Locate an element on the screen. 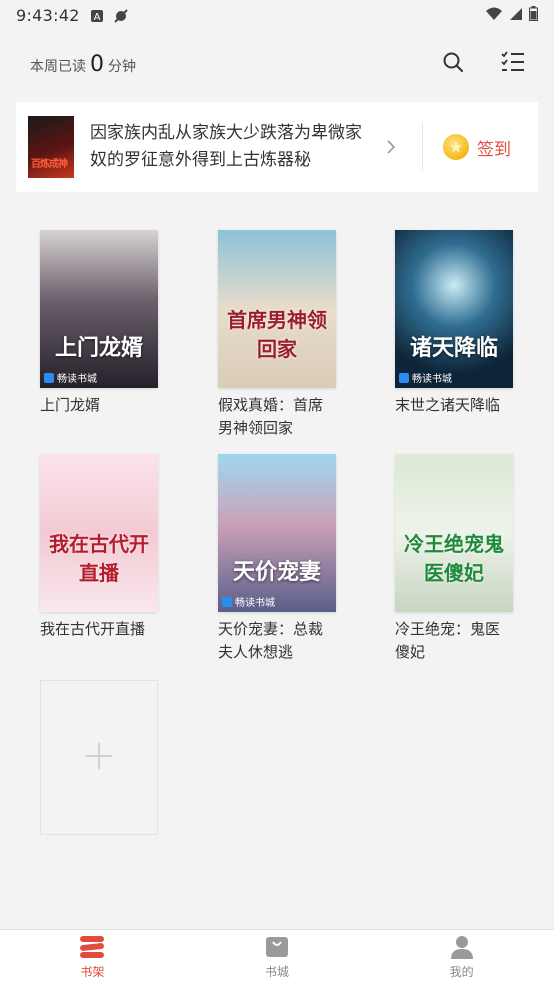 This screenshot has width=554, height=984. checklist-icon is located at coordinates (513, 64).